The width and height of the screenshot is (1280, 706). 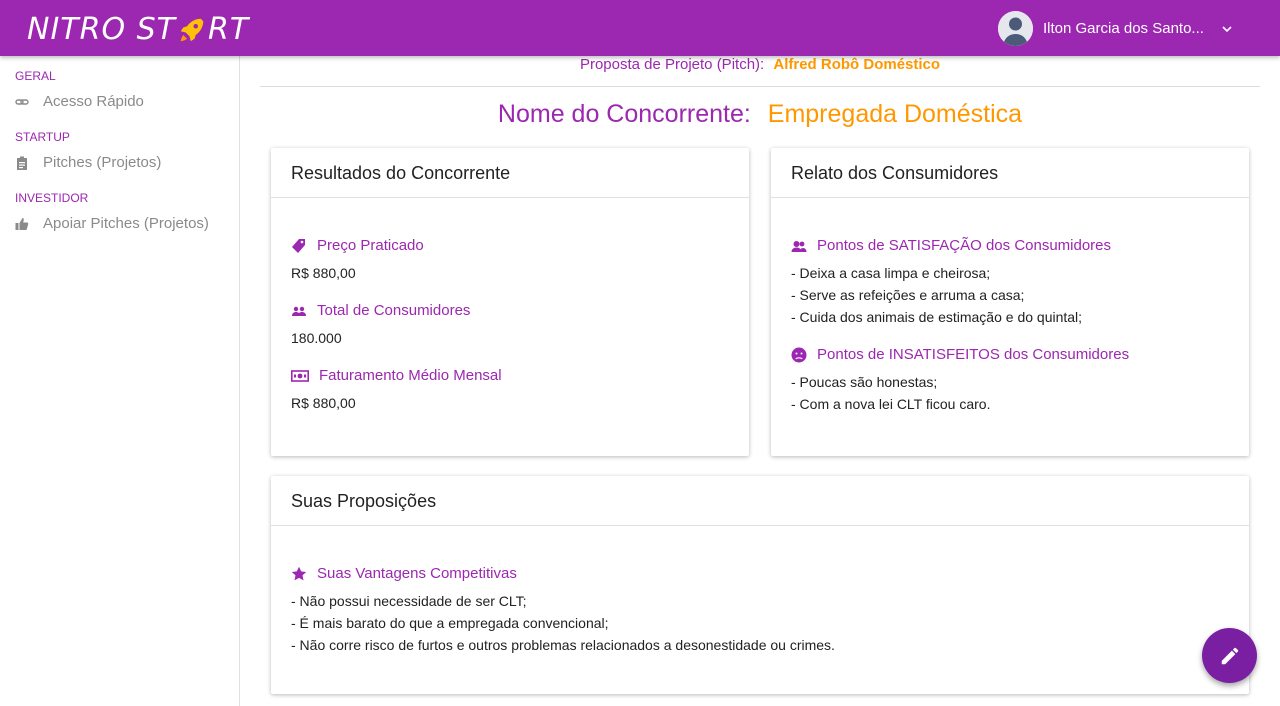 I want to click on revenue-label: Faturamento Médio Mensal, so click(x=410, y=375).